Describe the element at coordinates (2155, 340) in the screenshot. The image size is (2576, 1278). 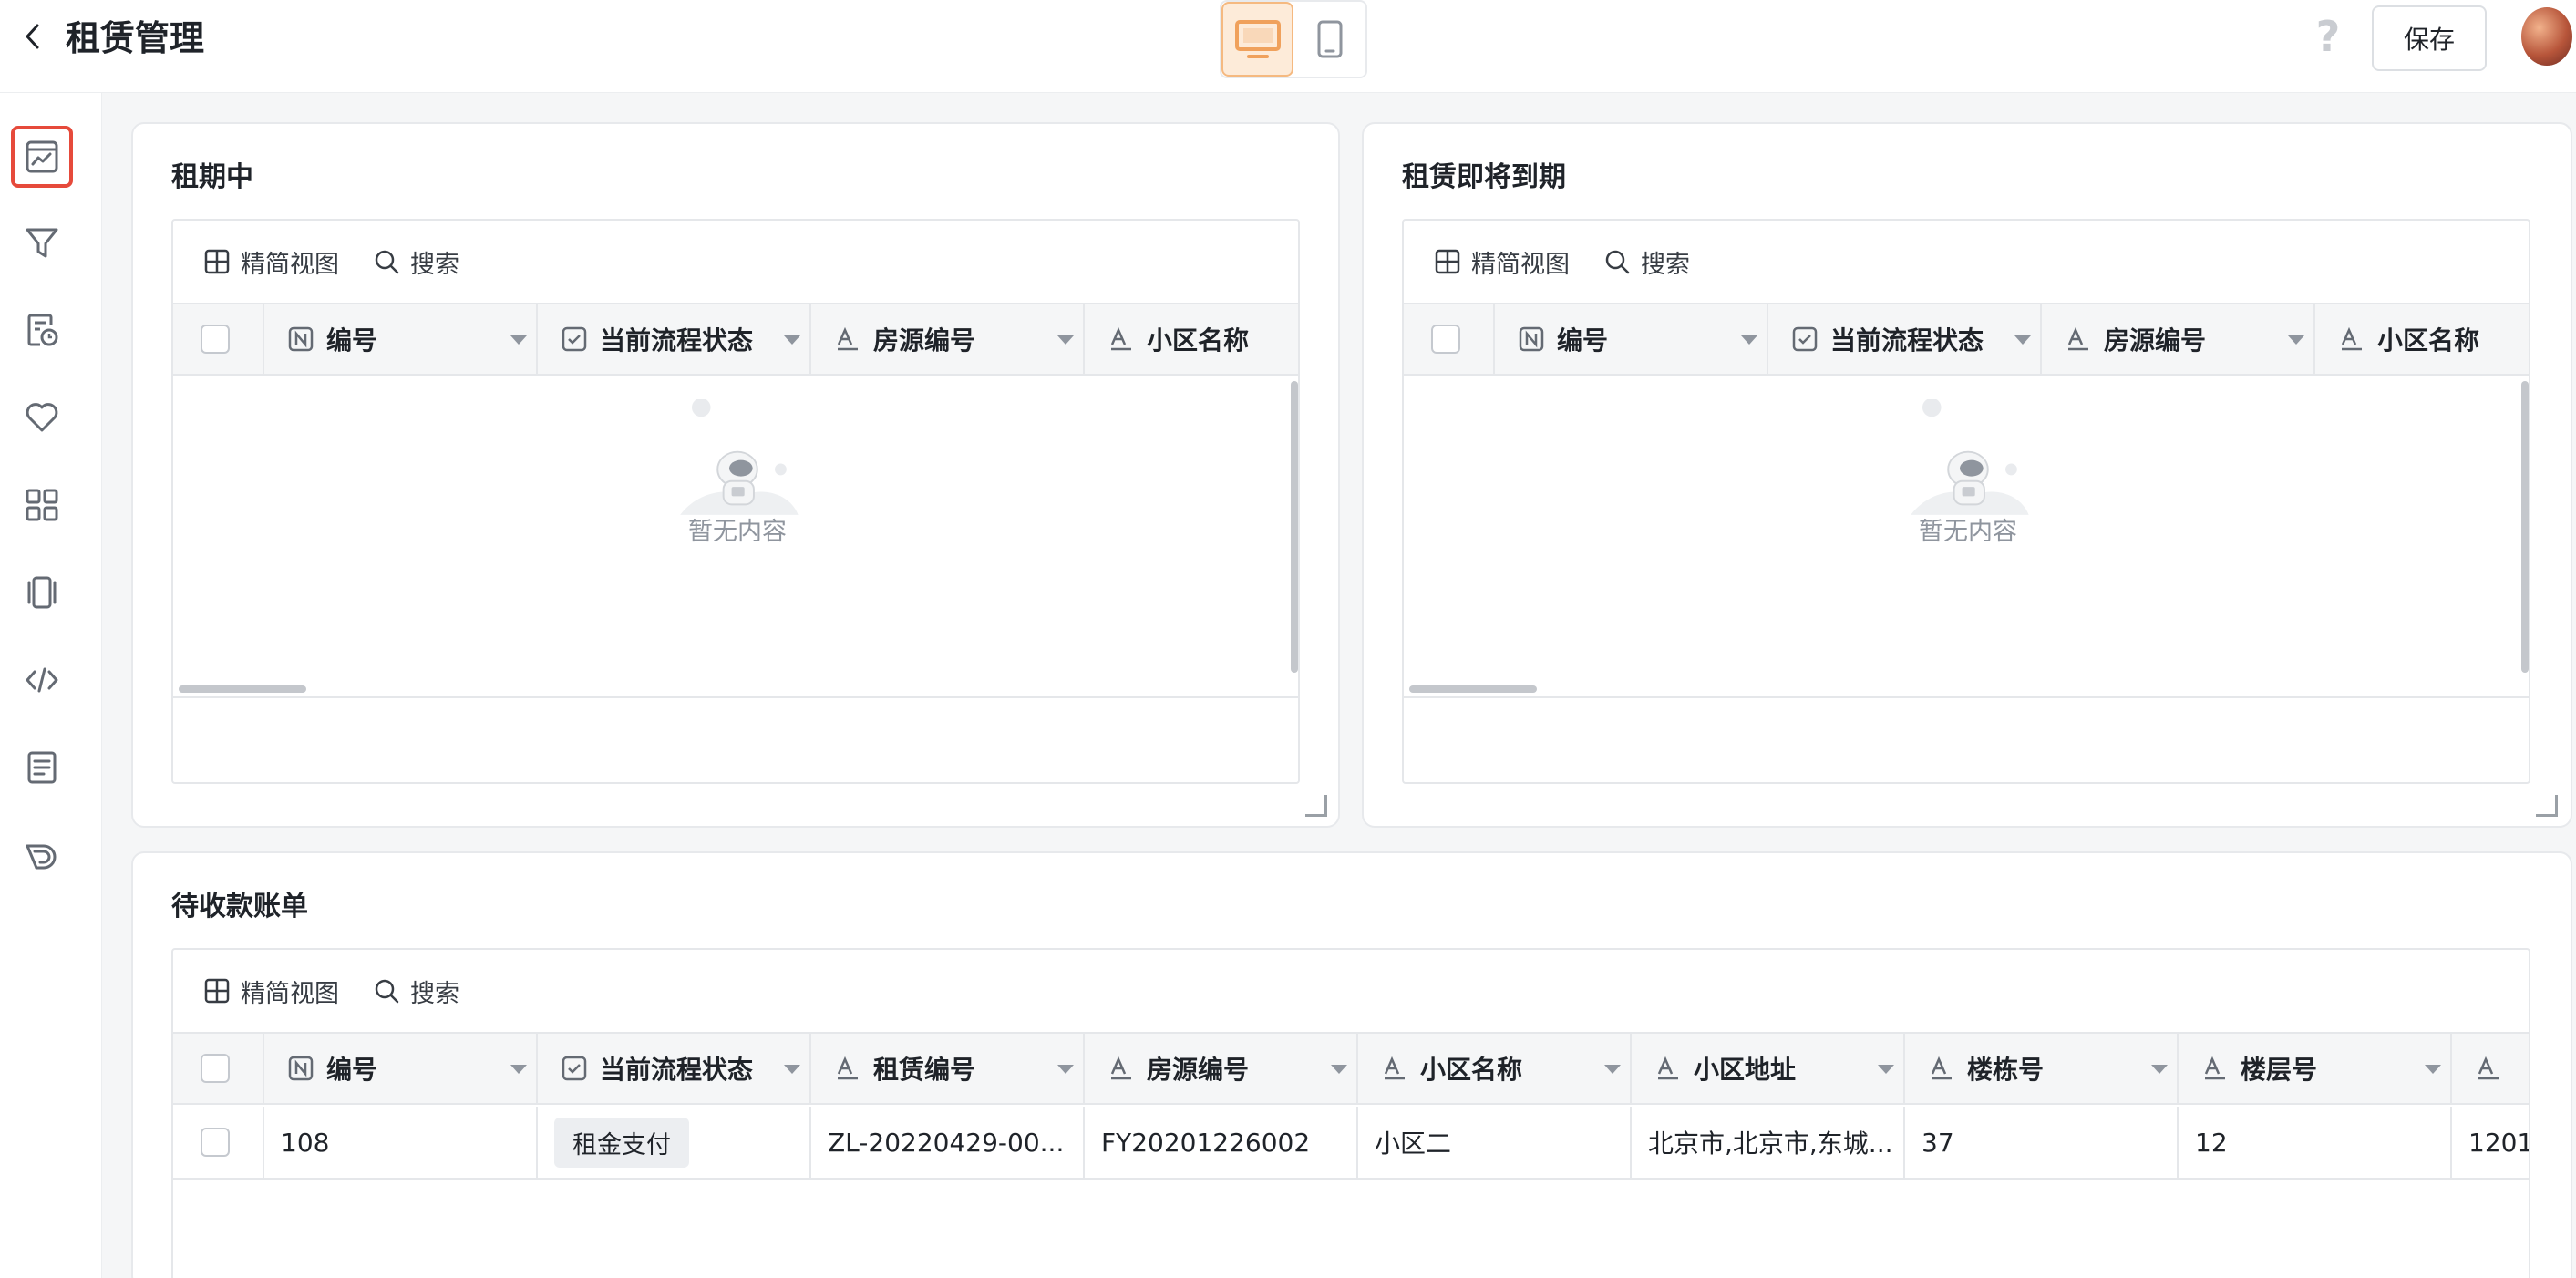
I see `column-label: 房源编号` at that location.